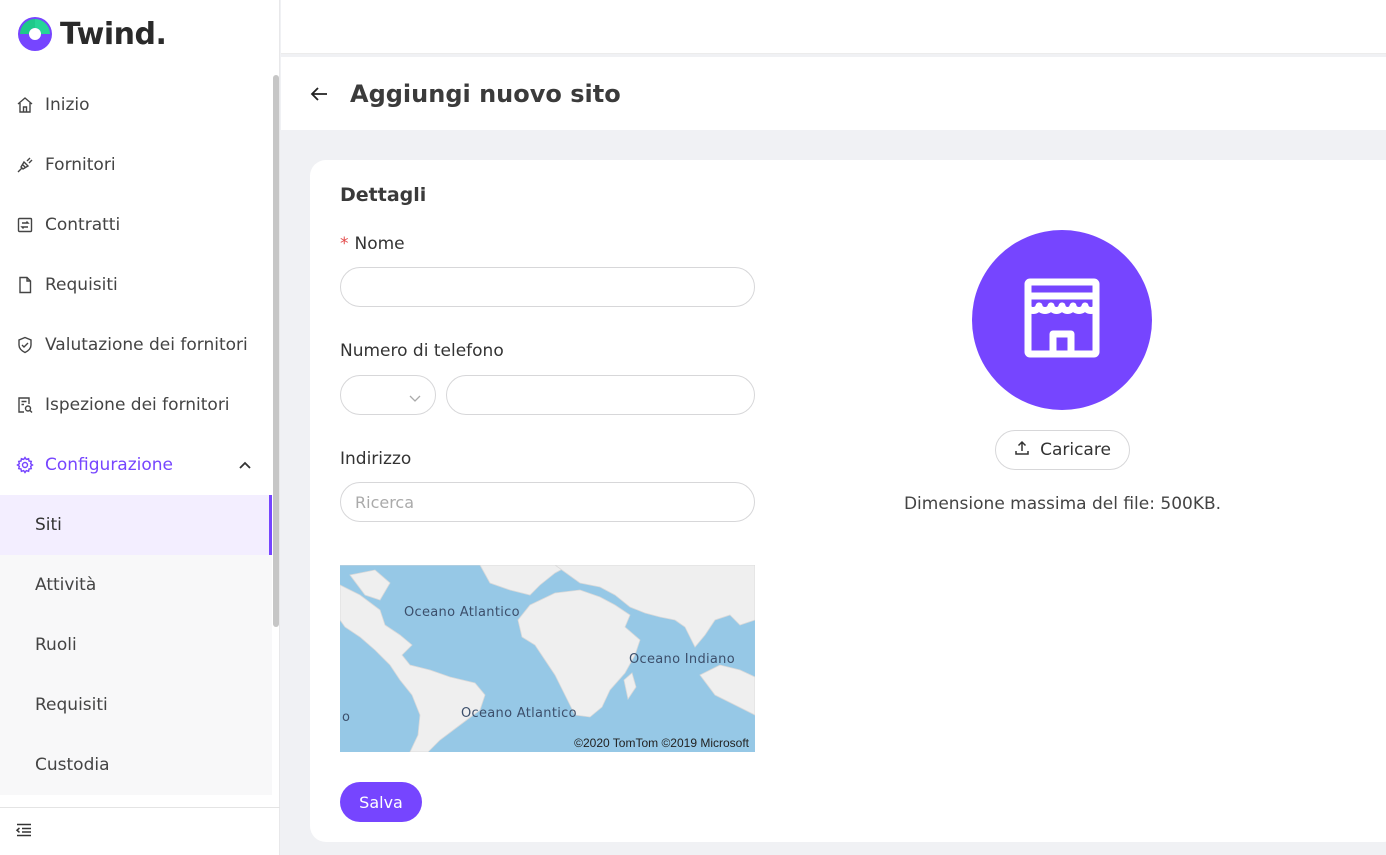 The height and width of the screenshot is (855, 1386). I want to click on map-label: o, so click(346, 717).